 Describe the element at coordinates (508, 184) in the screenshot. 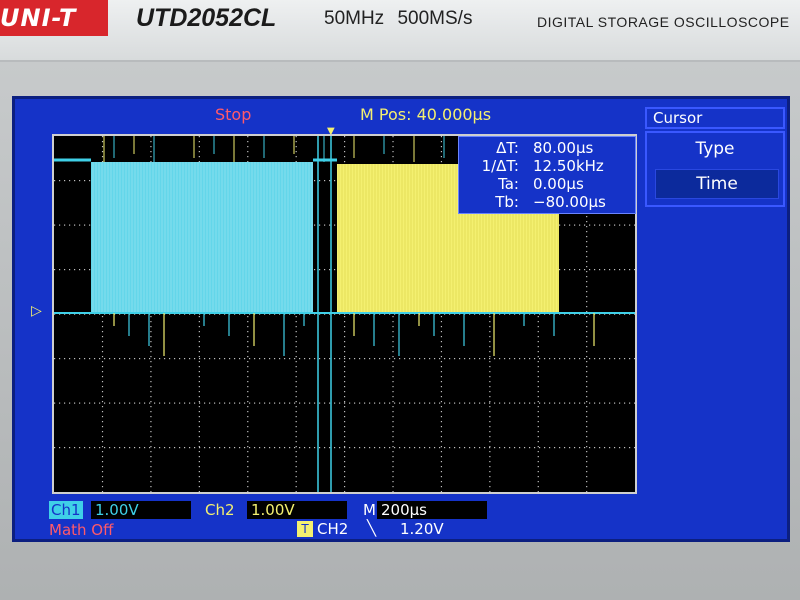

I see `readout-label: Ta:` at that location.